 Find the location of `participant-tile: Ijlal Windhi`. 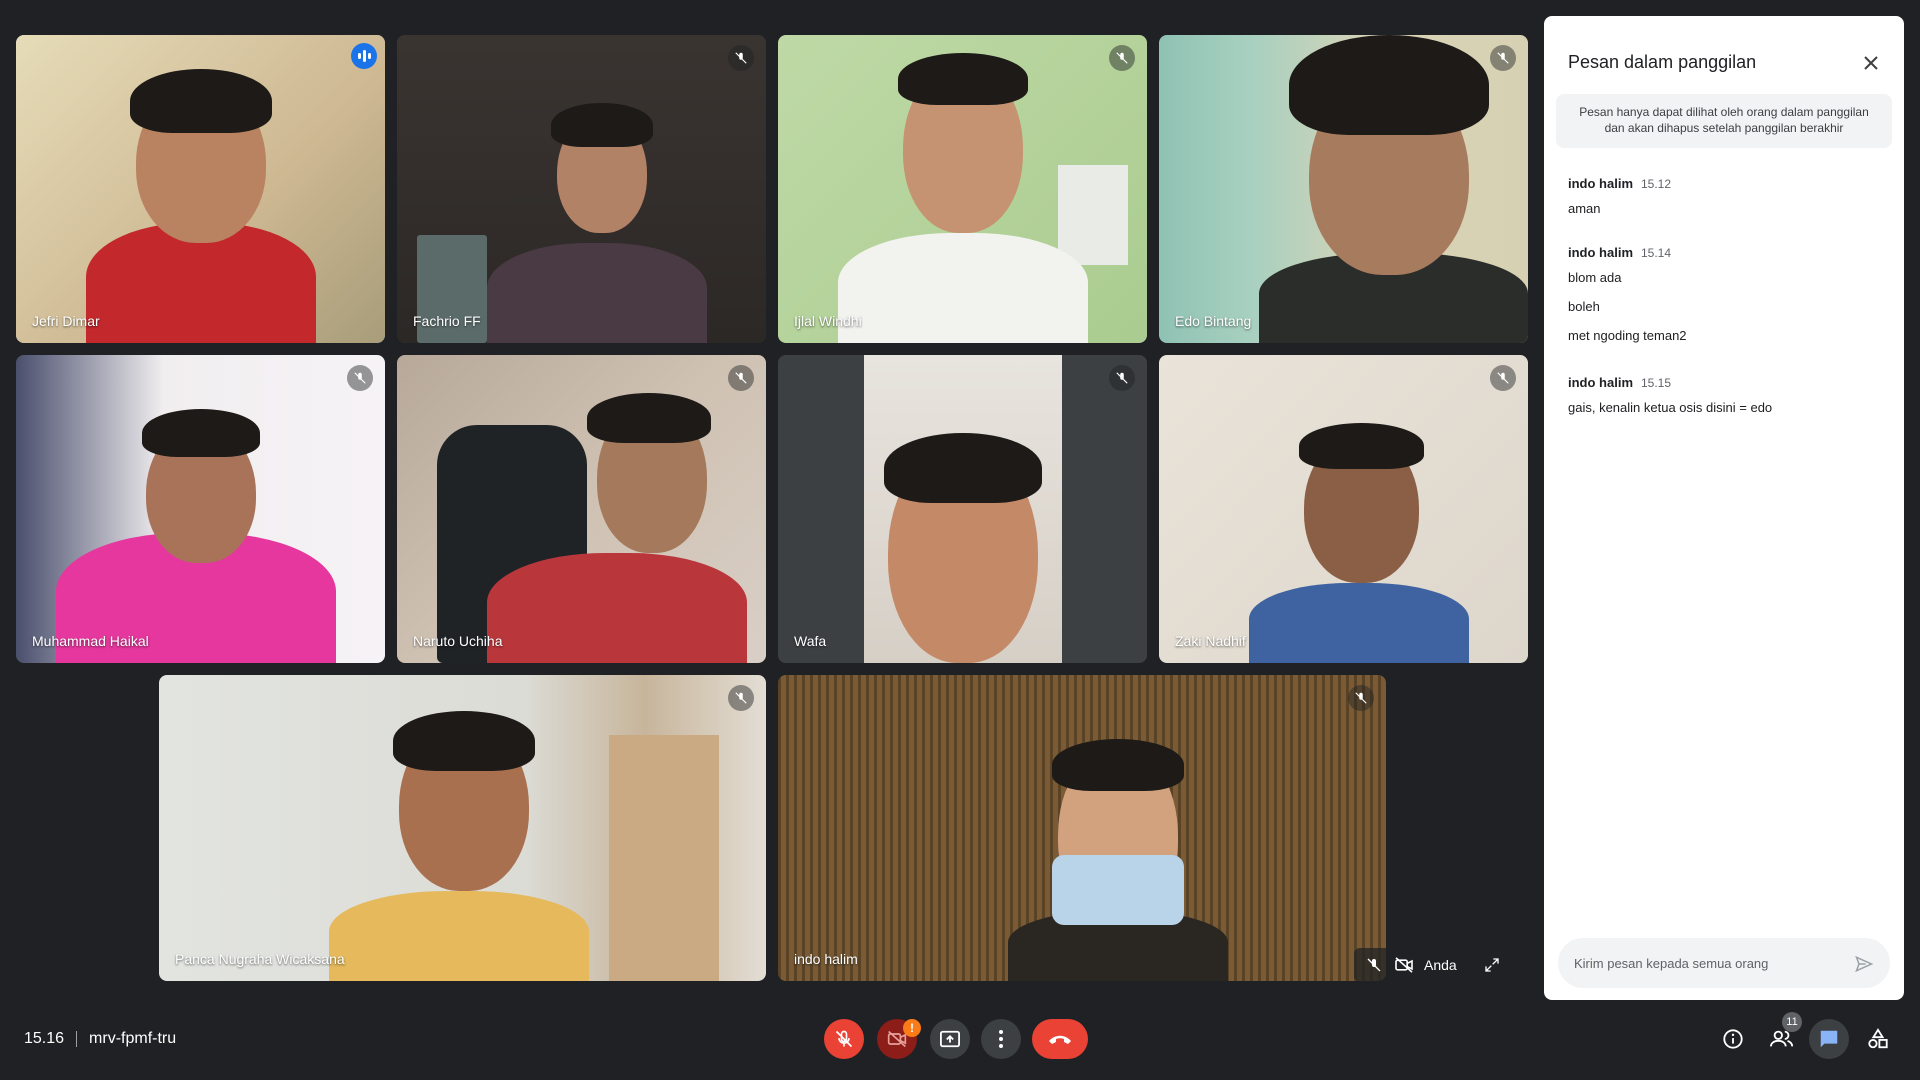

participant-tile: Ijlal Windhi is located at coordinates (962, 189).